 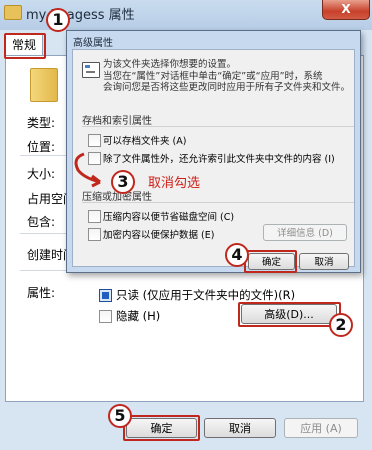 I want to click on folder-icon, so click(x=13, y=12).